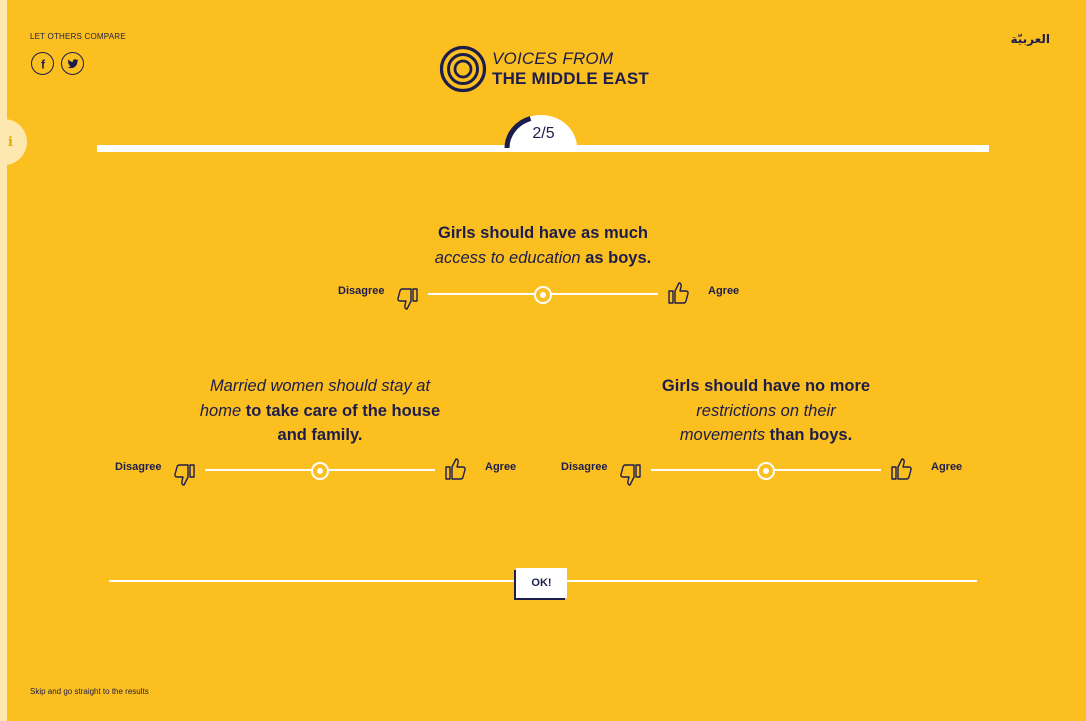 The width and height of the screenshot is (1086, 721). What do you see at coordinates (10, 142) in the screenshot?
I see `info-icon: i` at bounding box center [10, 142].